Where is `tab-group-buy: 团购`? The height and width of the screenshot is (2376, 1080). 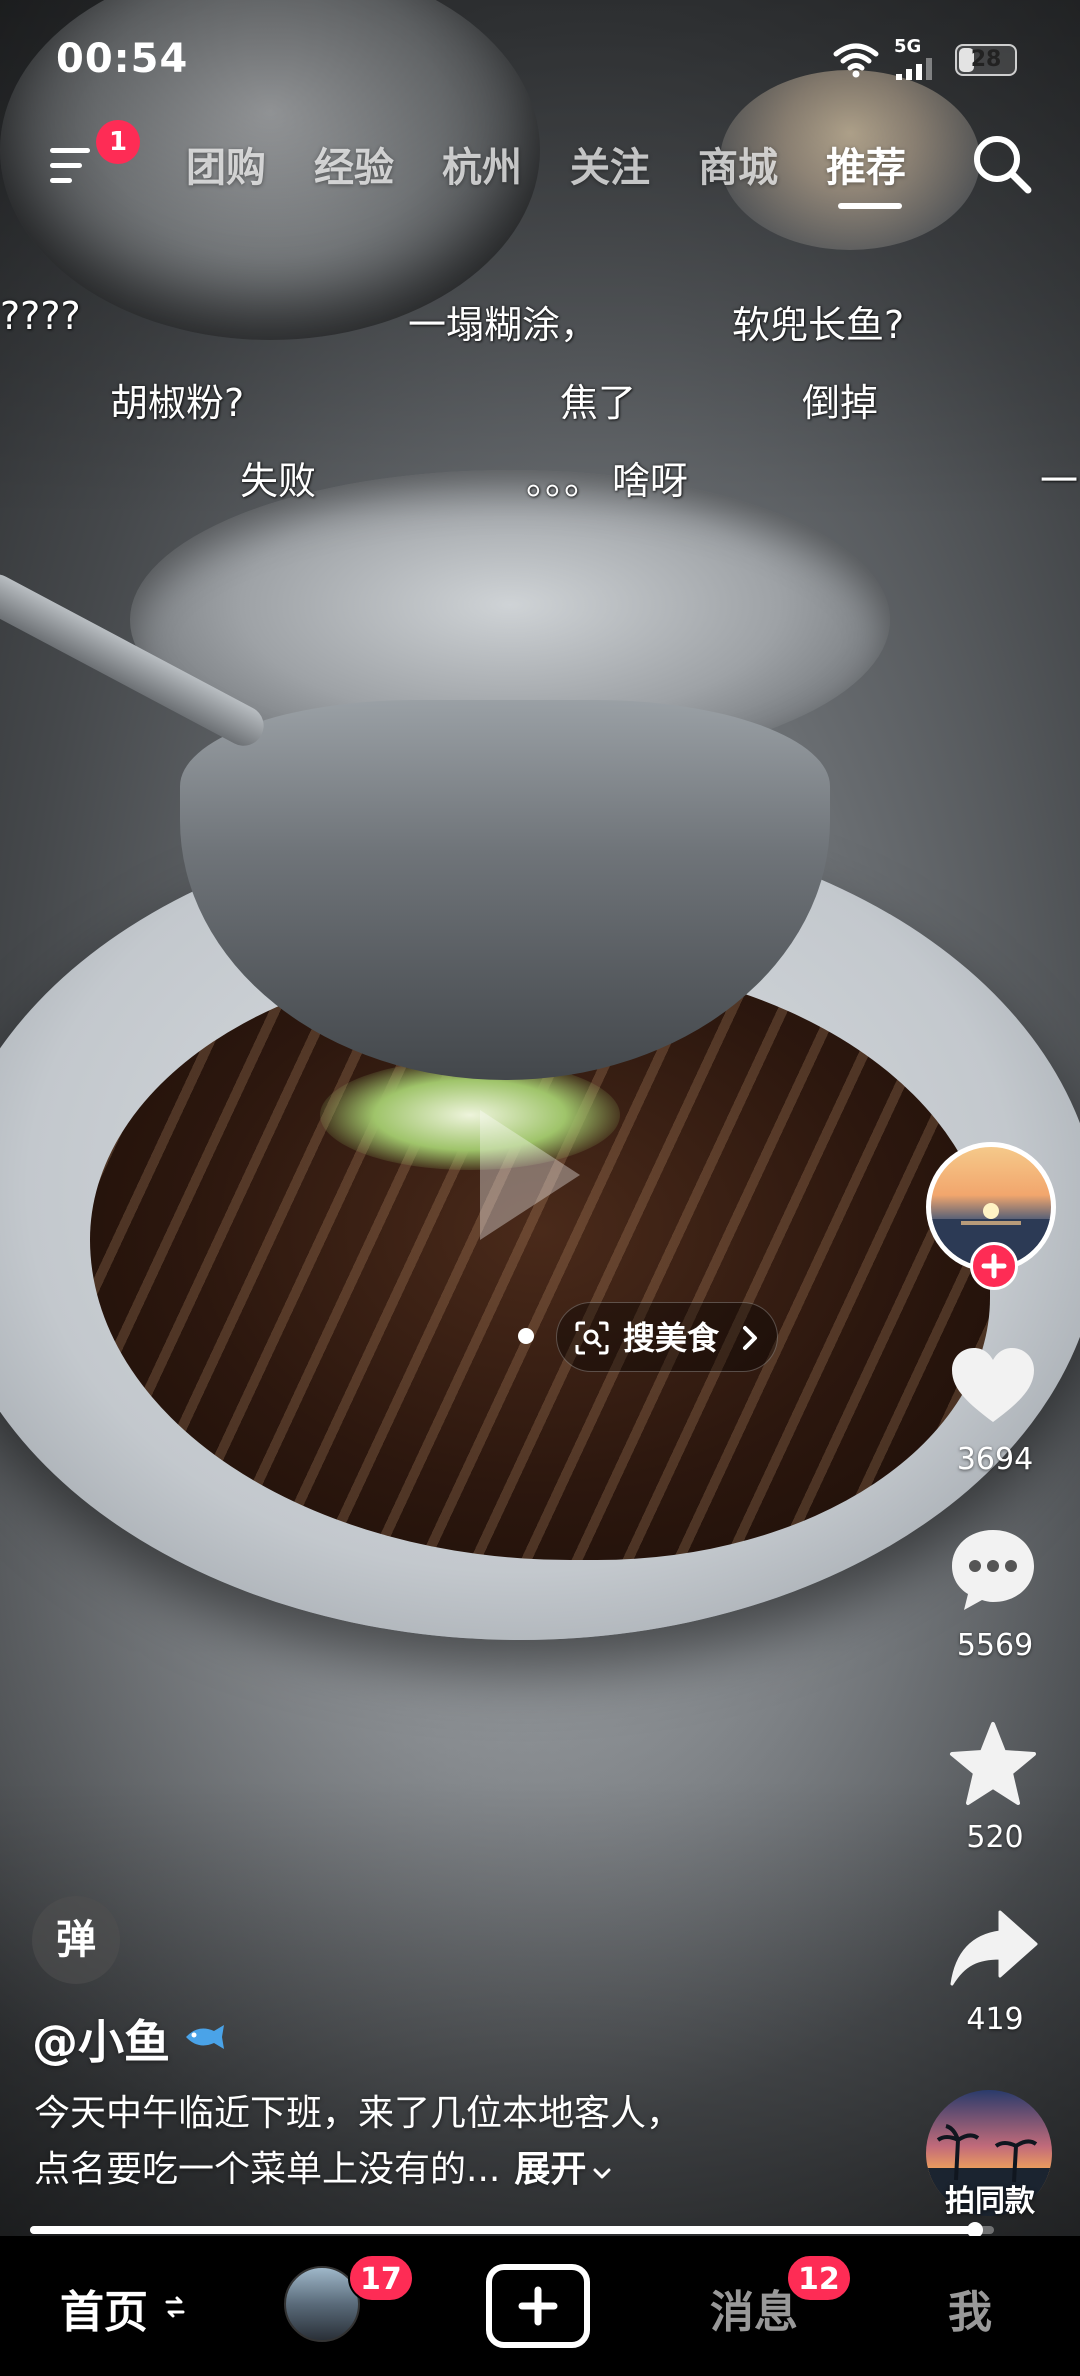
tab-group-buy: 团购 is located at coordinates (226, 168).